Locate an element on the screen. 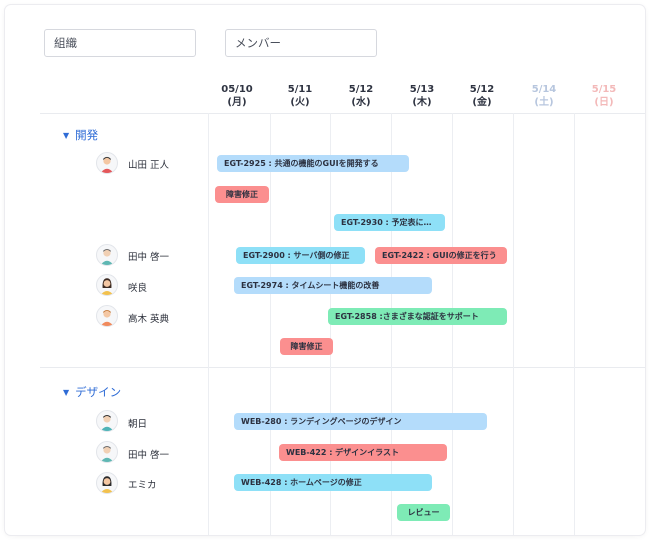  day-header-saturday: 5/14 (土) is located at coordinates (544, 96).